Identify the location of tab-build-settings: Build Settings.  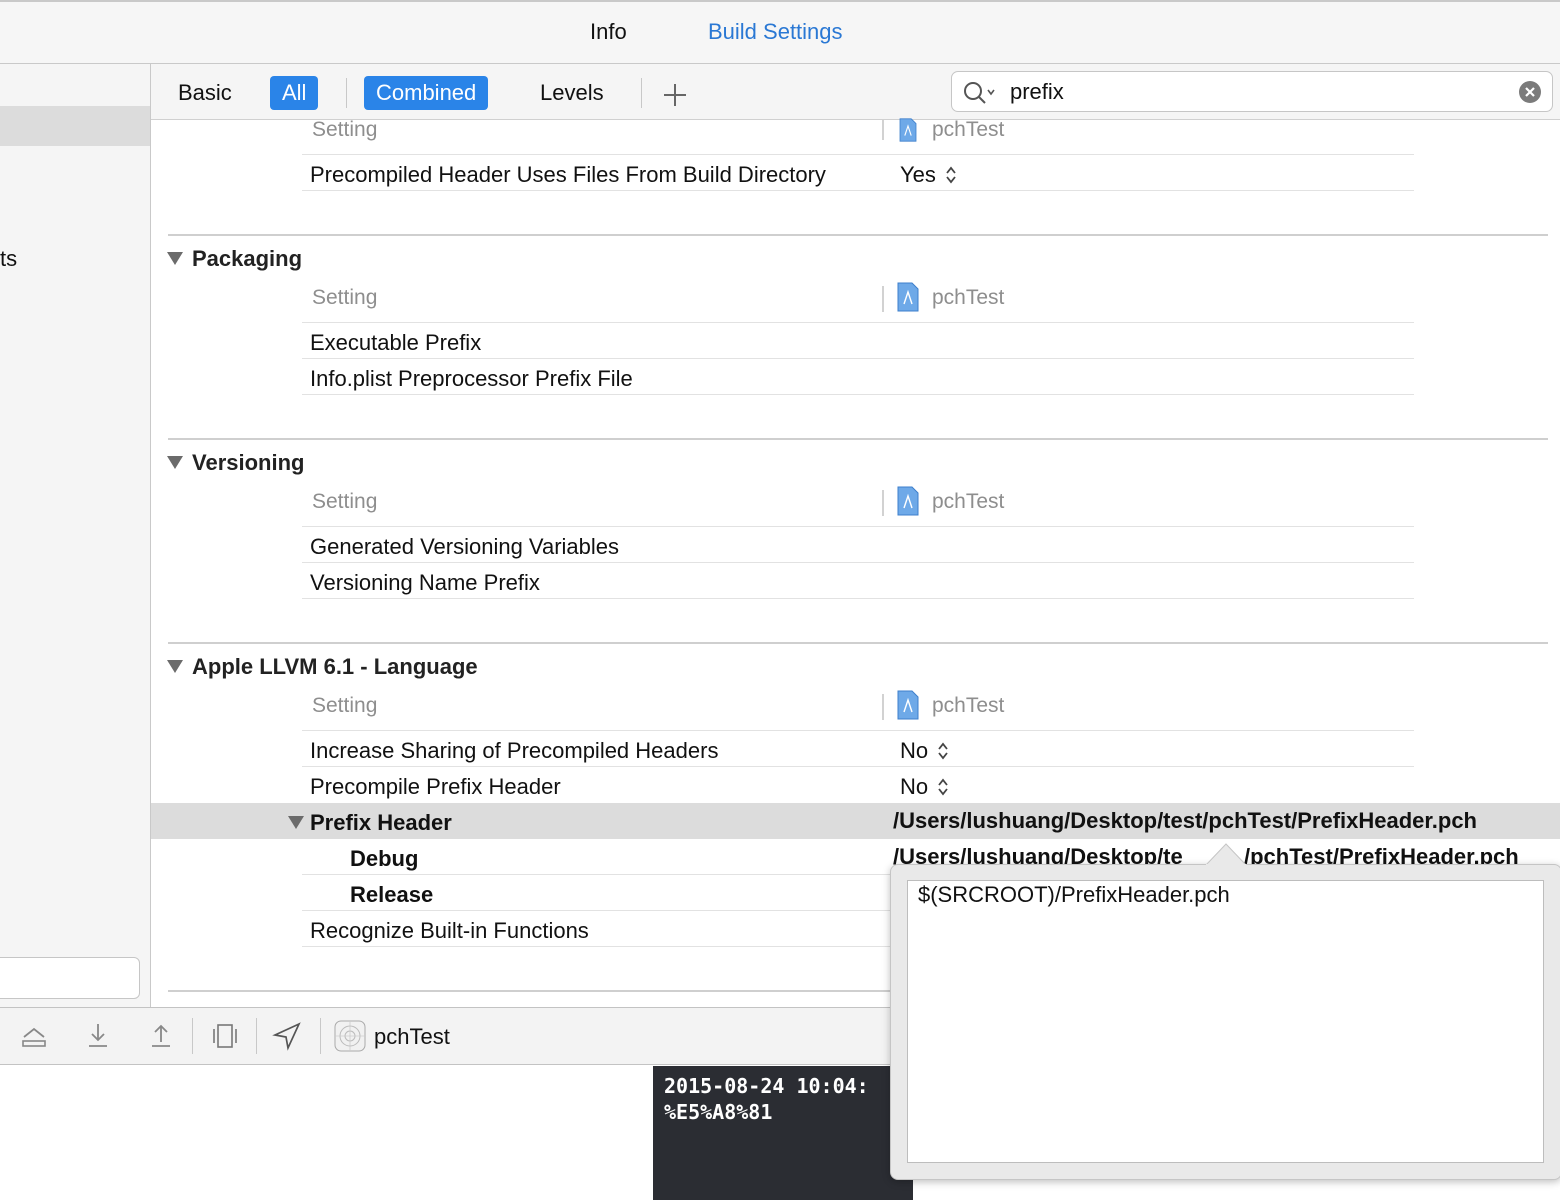
(775, 32).